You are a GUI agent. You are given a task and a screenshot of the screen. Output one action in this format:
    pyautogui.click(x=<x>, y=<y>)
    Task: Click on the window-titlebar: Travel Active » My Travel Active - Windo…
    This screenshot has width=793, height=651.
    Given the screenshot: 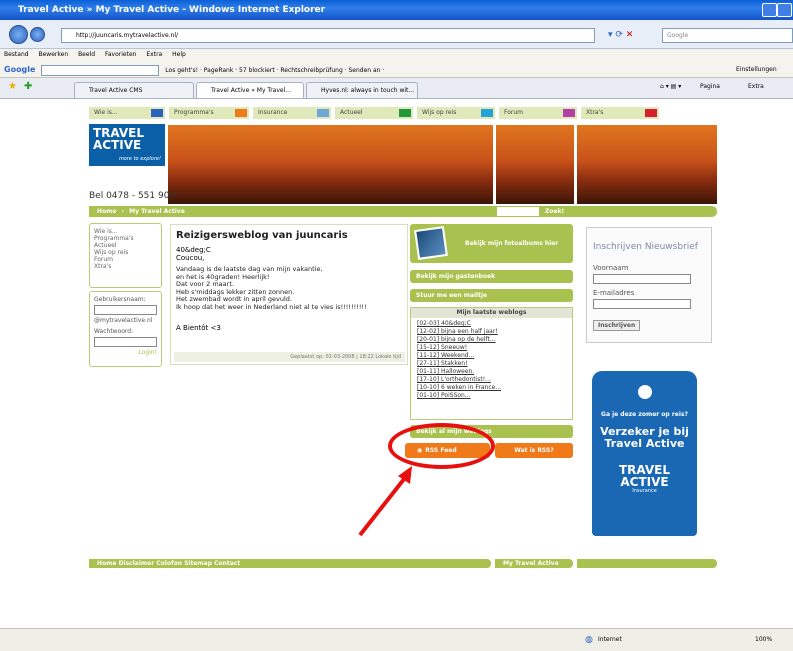 What is the action you would take?
    pyautogui.click(x=396, y=10)
    